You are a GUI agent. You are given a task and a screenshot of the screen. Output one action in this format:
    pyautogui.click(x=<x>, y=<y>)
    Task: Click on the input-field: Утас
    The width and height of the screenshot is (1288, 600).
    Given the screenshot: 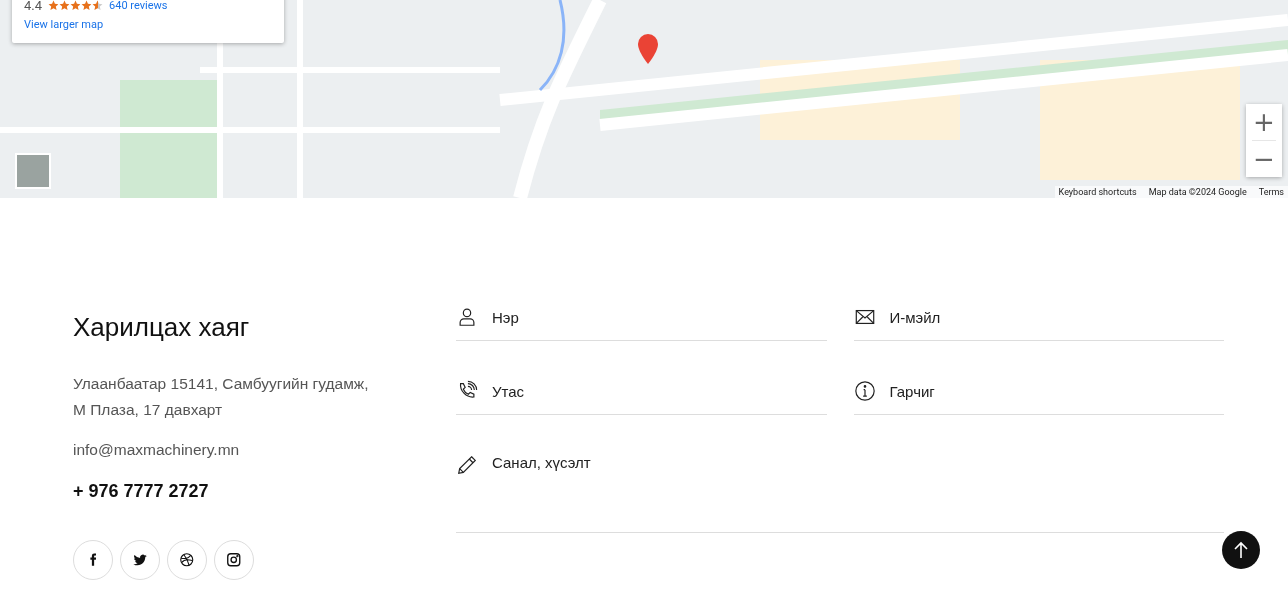 What is the action you would take?
    pyautogui.click(x=659, y=391)
    